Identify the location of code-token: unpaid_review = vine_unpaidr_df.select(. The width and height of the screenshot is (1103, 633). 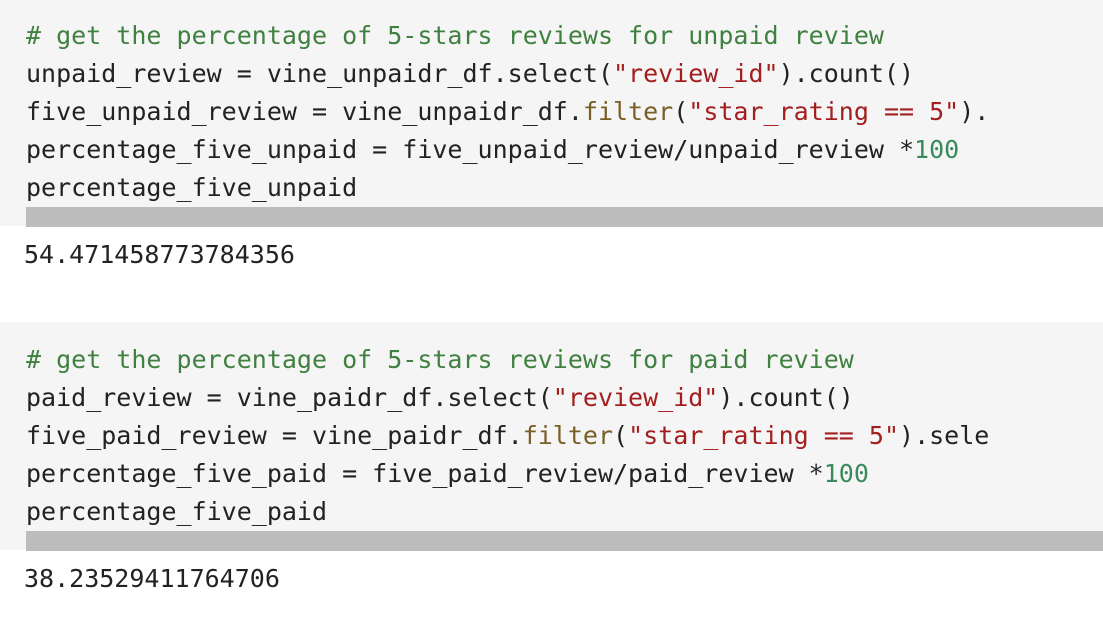
(319, 73).